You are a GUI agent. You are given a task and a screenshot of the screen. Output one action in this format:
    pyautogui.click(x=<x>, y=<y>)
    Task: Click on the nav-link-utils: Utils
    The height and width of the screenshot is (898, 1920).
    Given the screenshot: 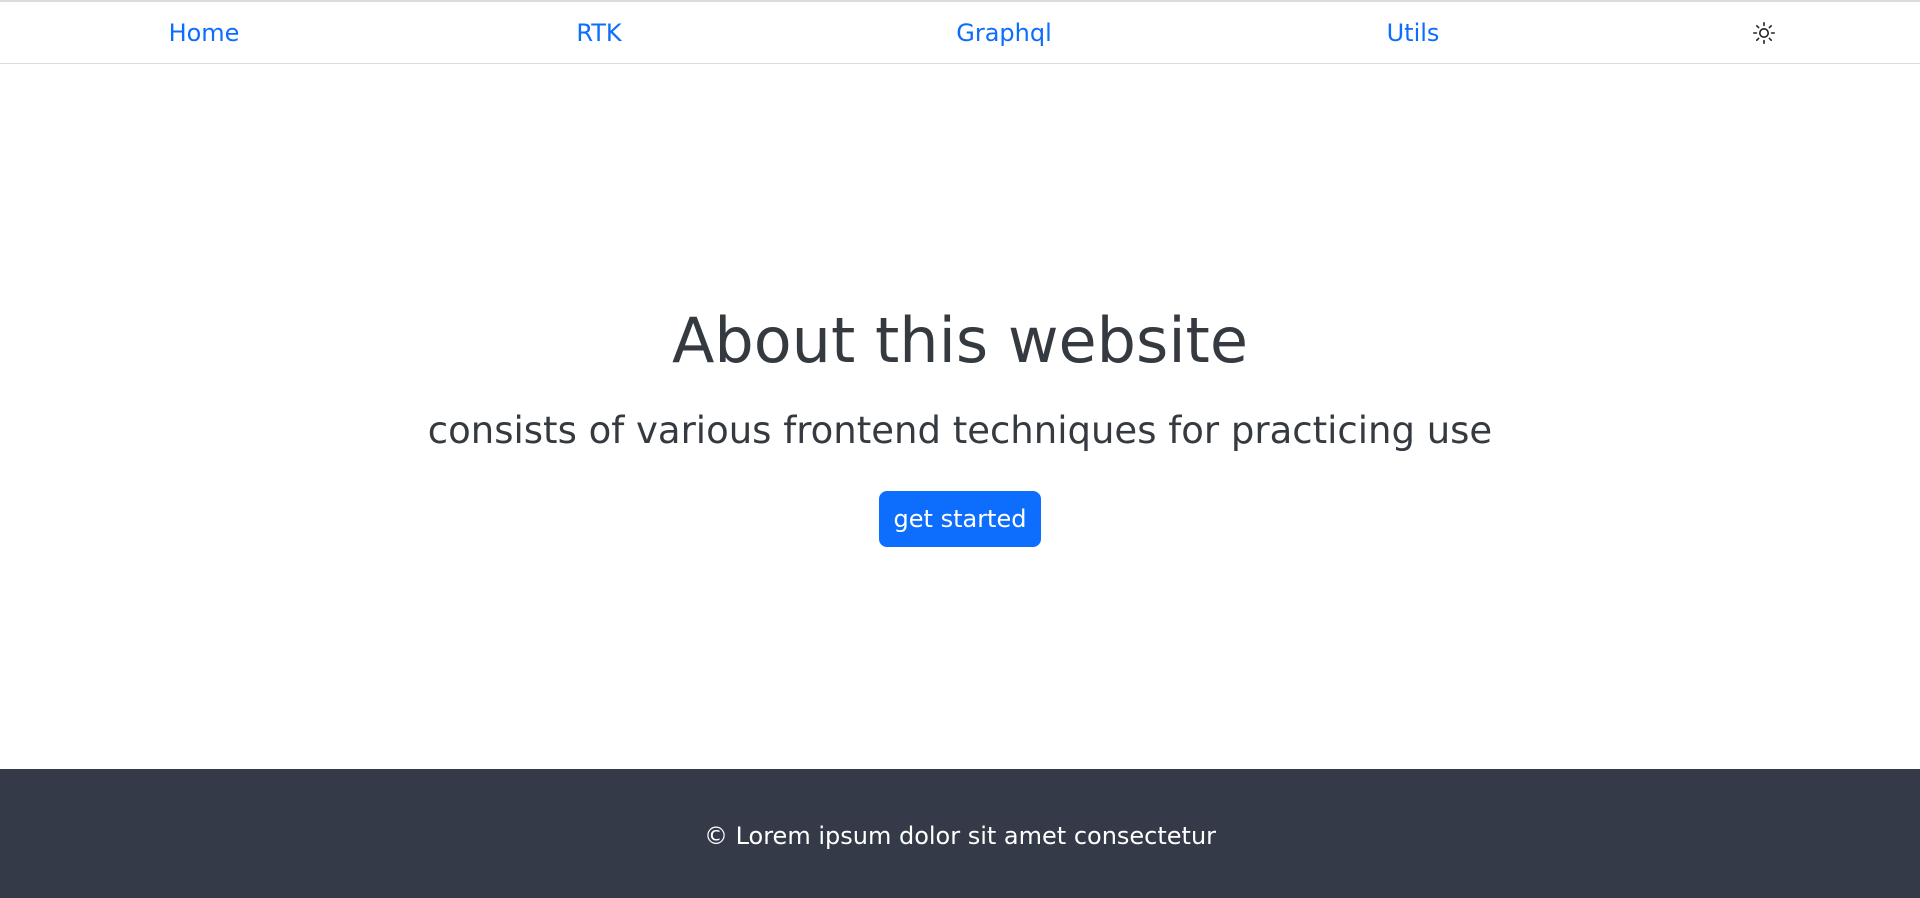 What is the action you would take?
    pyautogui.click(x=1413, y=33)
    